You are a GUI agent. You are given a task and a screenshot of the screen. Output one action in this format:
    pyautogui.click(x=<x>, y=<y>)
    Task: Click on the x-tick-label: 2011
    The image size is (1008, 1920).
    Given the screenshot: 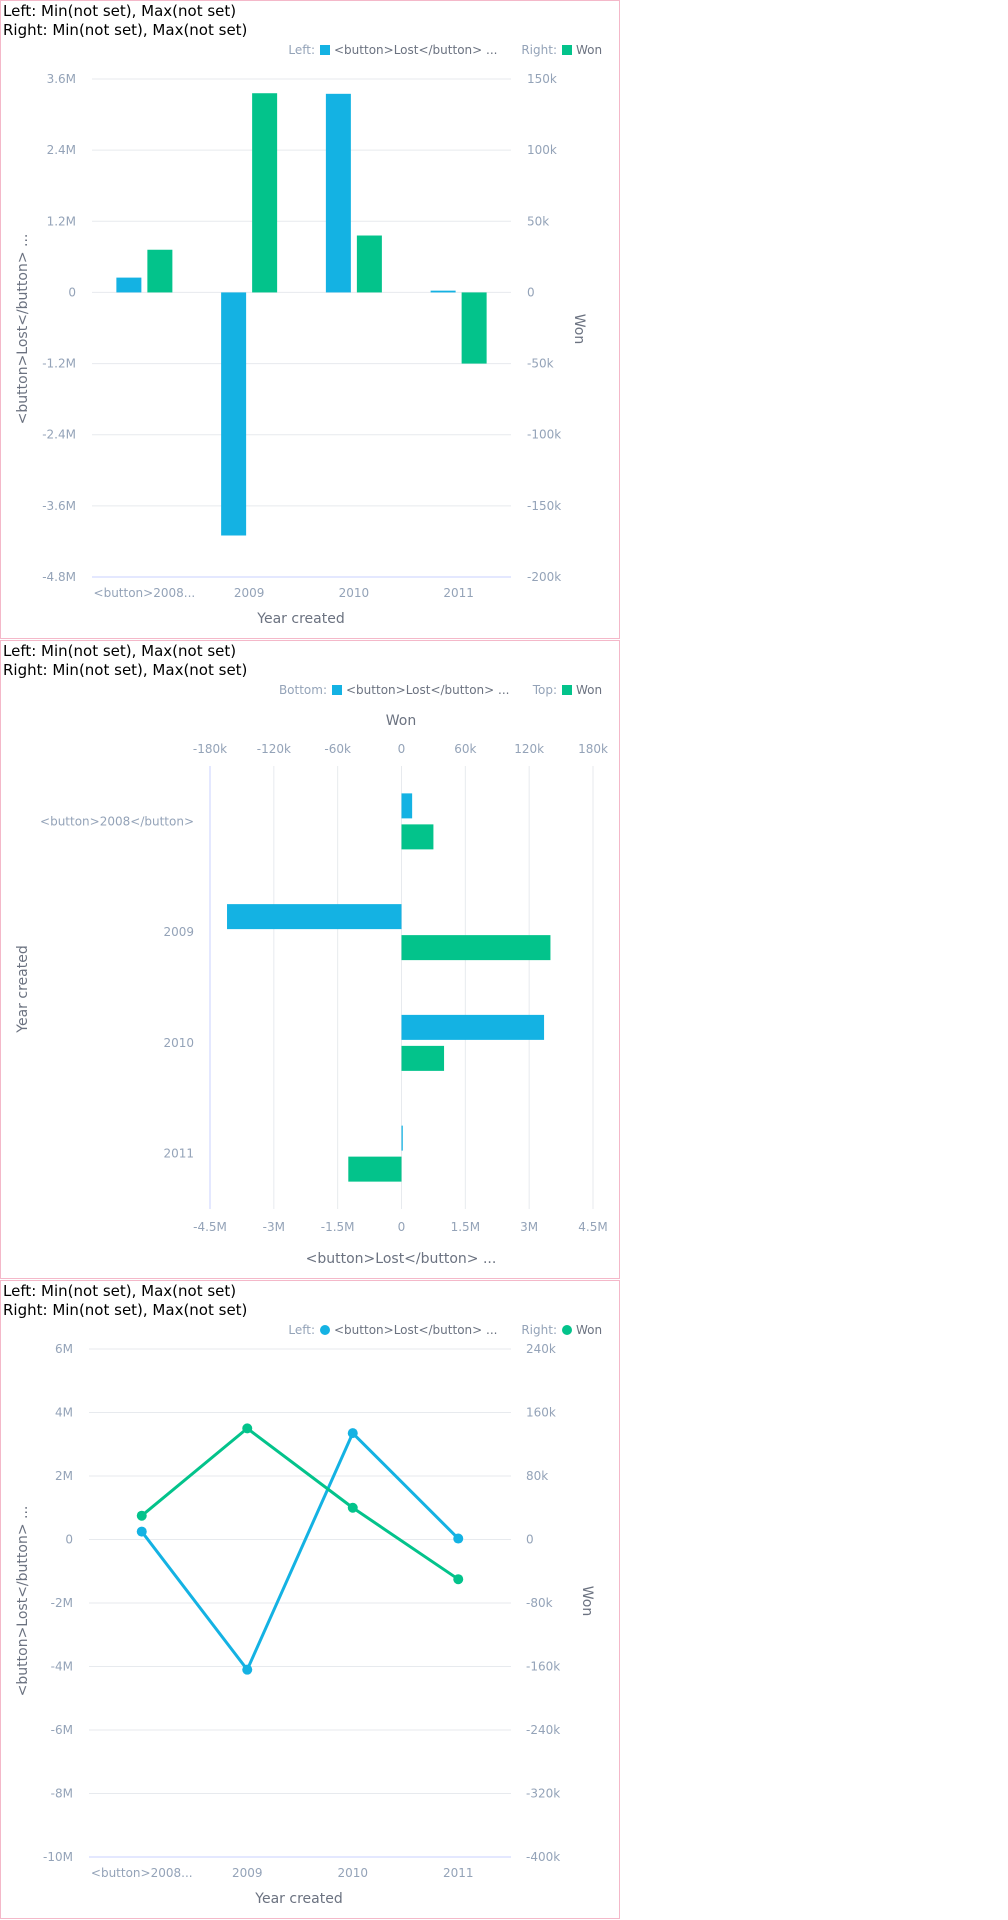 What is the action you would take?
    pyautogui.click(x=458, y=593)
    